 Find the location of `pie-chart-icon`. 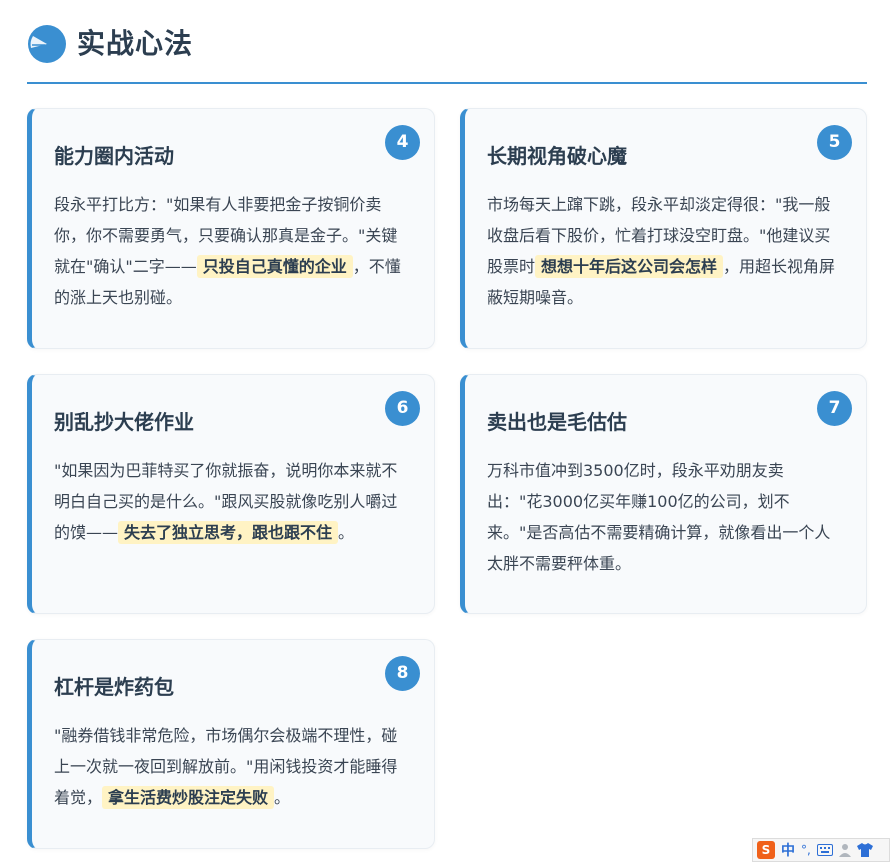

pie-chart-icon is located at coordinates (47, 44).